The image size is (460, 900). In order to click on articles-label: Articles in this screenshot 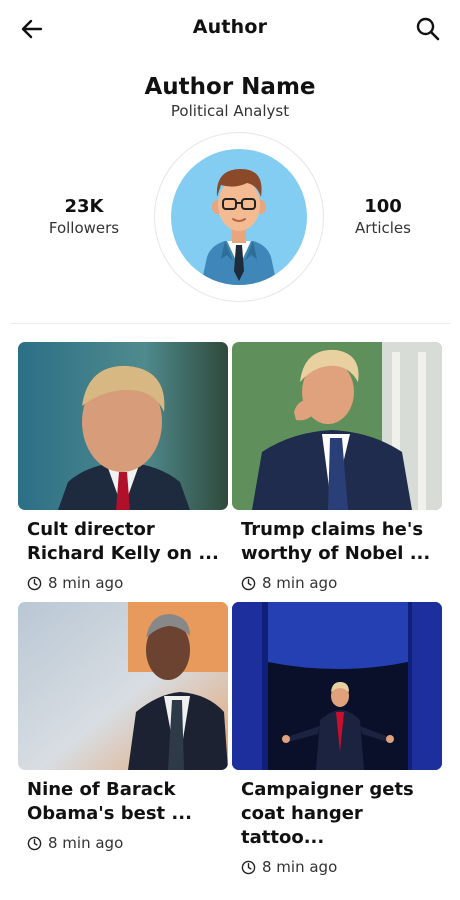, I will do `click(383, 228)`.